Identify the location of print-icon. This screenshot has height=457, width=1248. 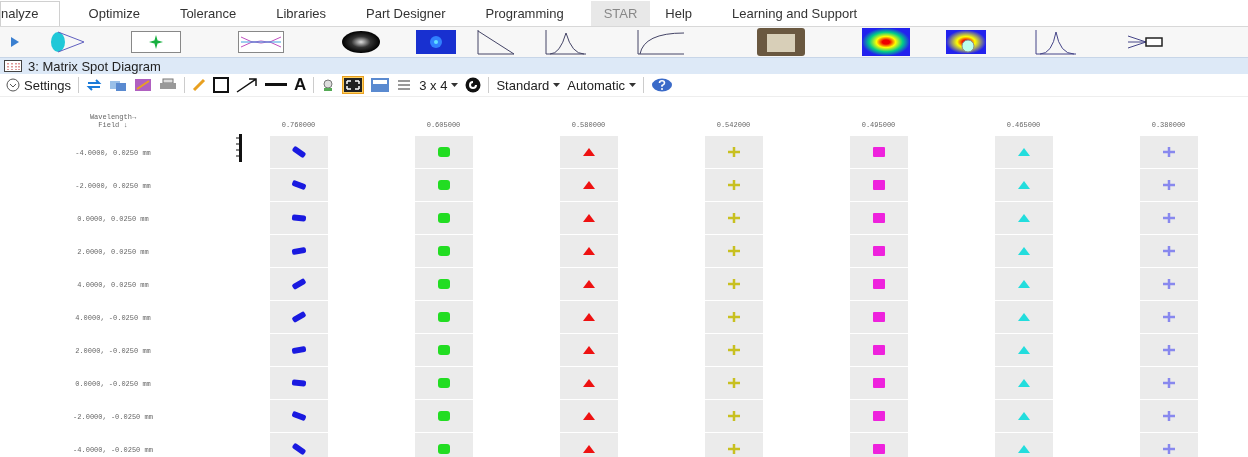
(168, 85).